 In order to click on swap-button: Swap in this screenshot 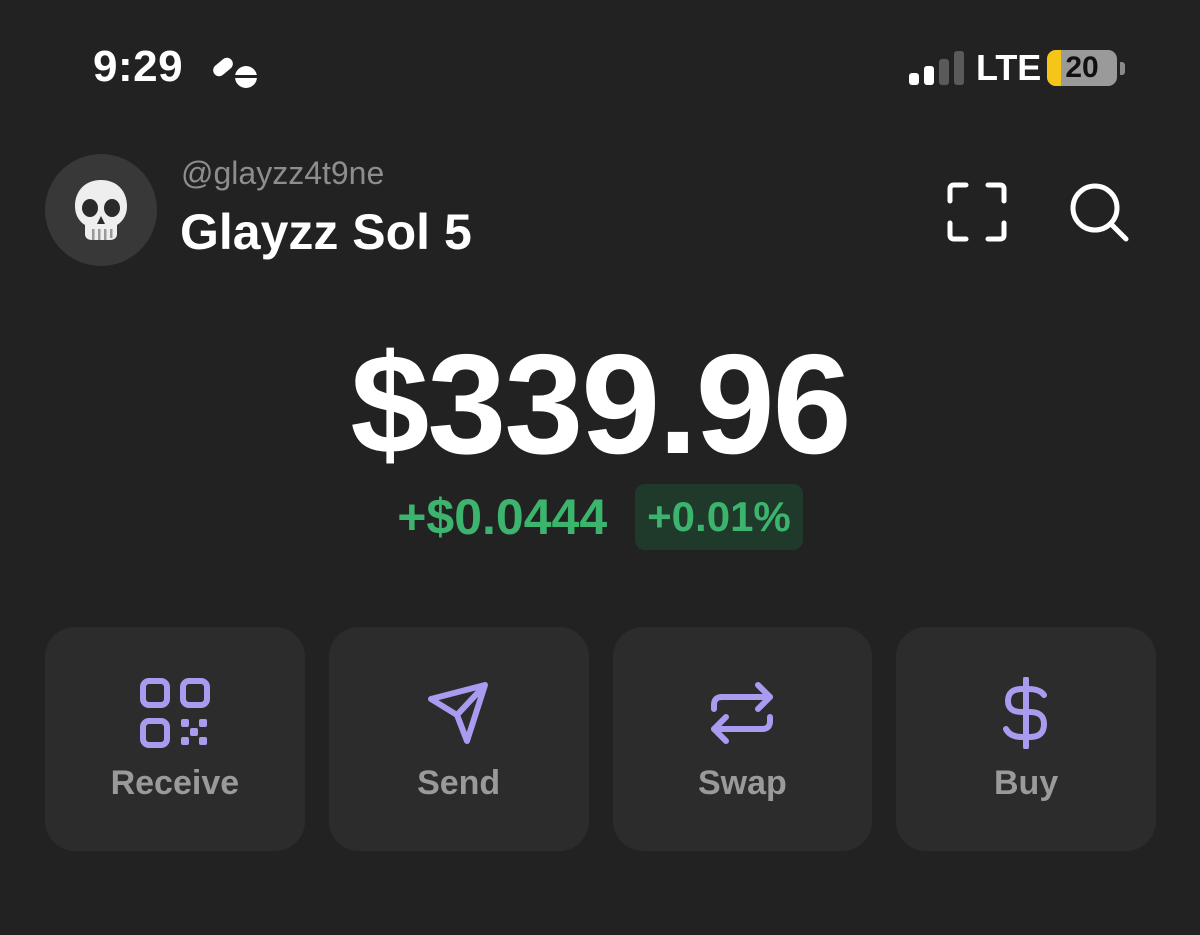, I will do `click(742, 739)`.